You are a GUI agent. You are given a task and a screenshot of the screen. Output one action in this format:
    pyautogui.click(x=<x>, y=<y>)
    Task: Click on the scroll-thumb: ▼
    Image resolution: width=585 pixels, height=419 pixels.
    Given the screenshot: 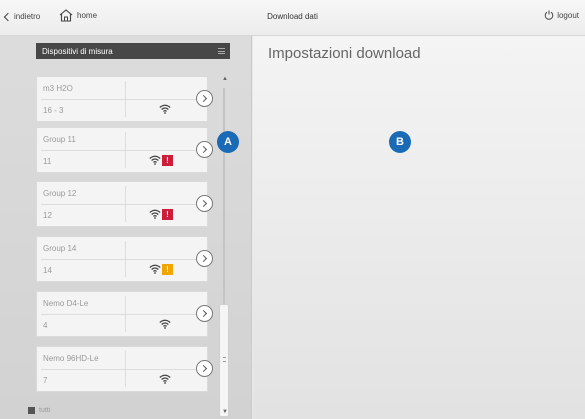 What is the action you would take?
    pyautogui.click(x=224, y=360)
    